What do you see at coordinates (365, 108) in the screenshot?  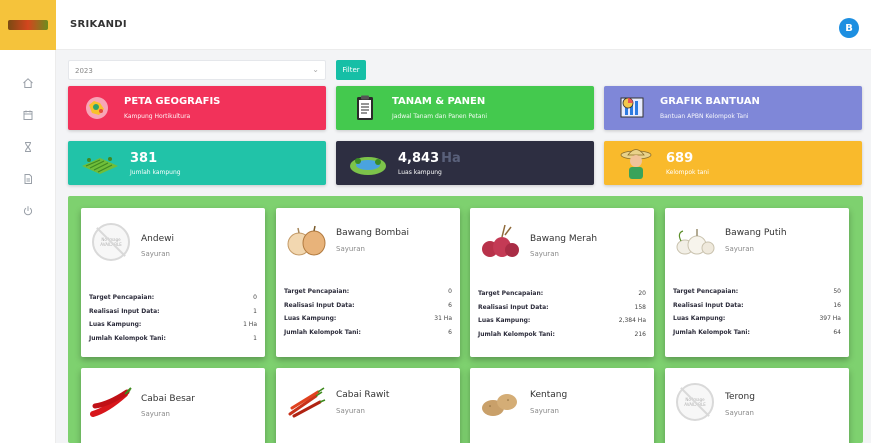 I see `clipboard-icon` at bounding box center [365, 108].